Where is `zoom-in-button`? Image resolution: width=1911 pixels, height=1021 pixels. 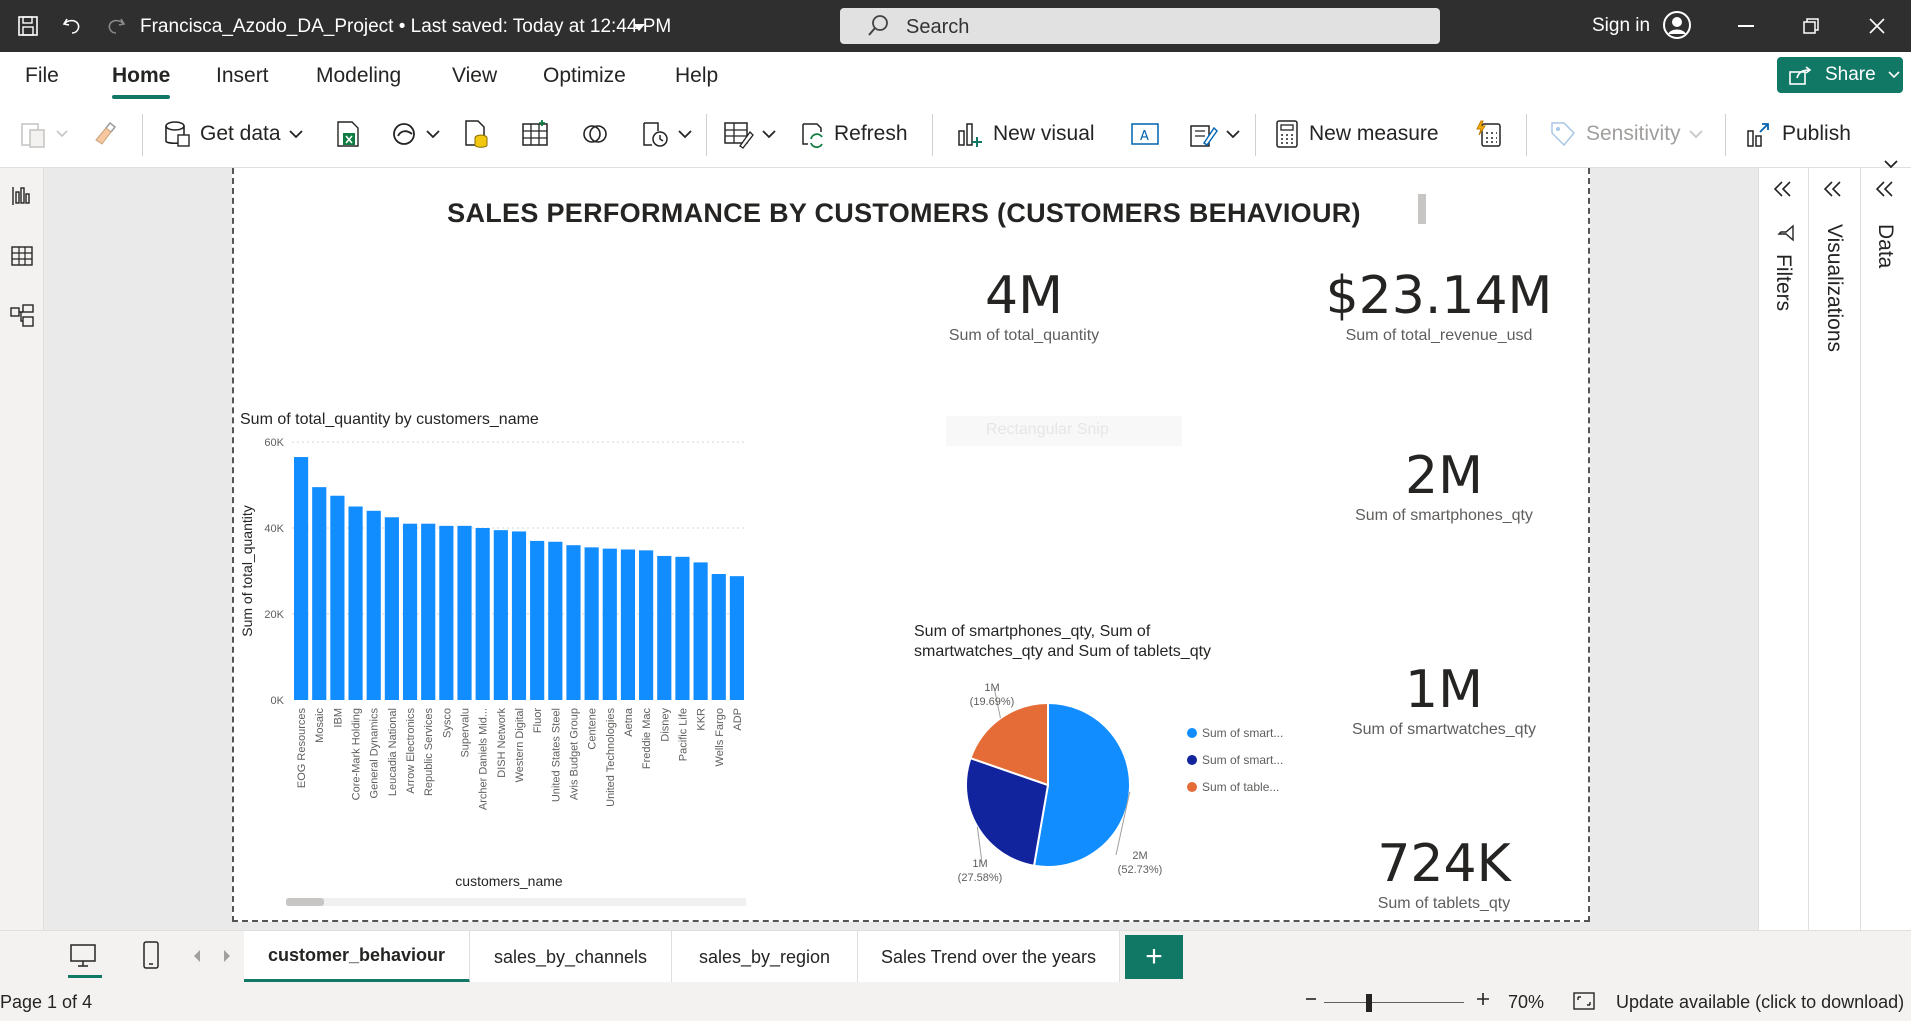
zoom-in-button is located at coordinates (1483, 1001).